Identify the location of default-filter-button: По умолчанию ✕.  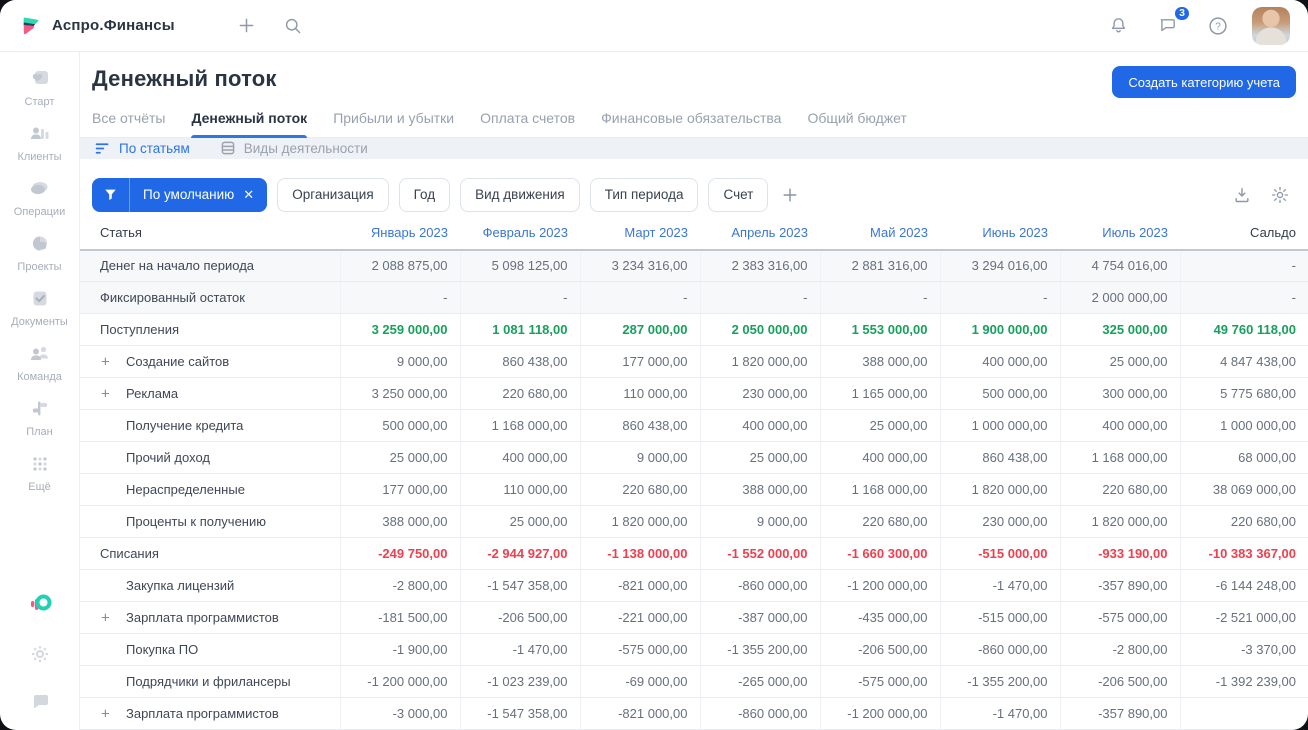
(180, 194).